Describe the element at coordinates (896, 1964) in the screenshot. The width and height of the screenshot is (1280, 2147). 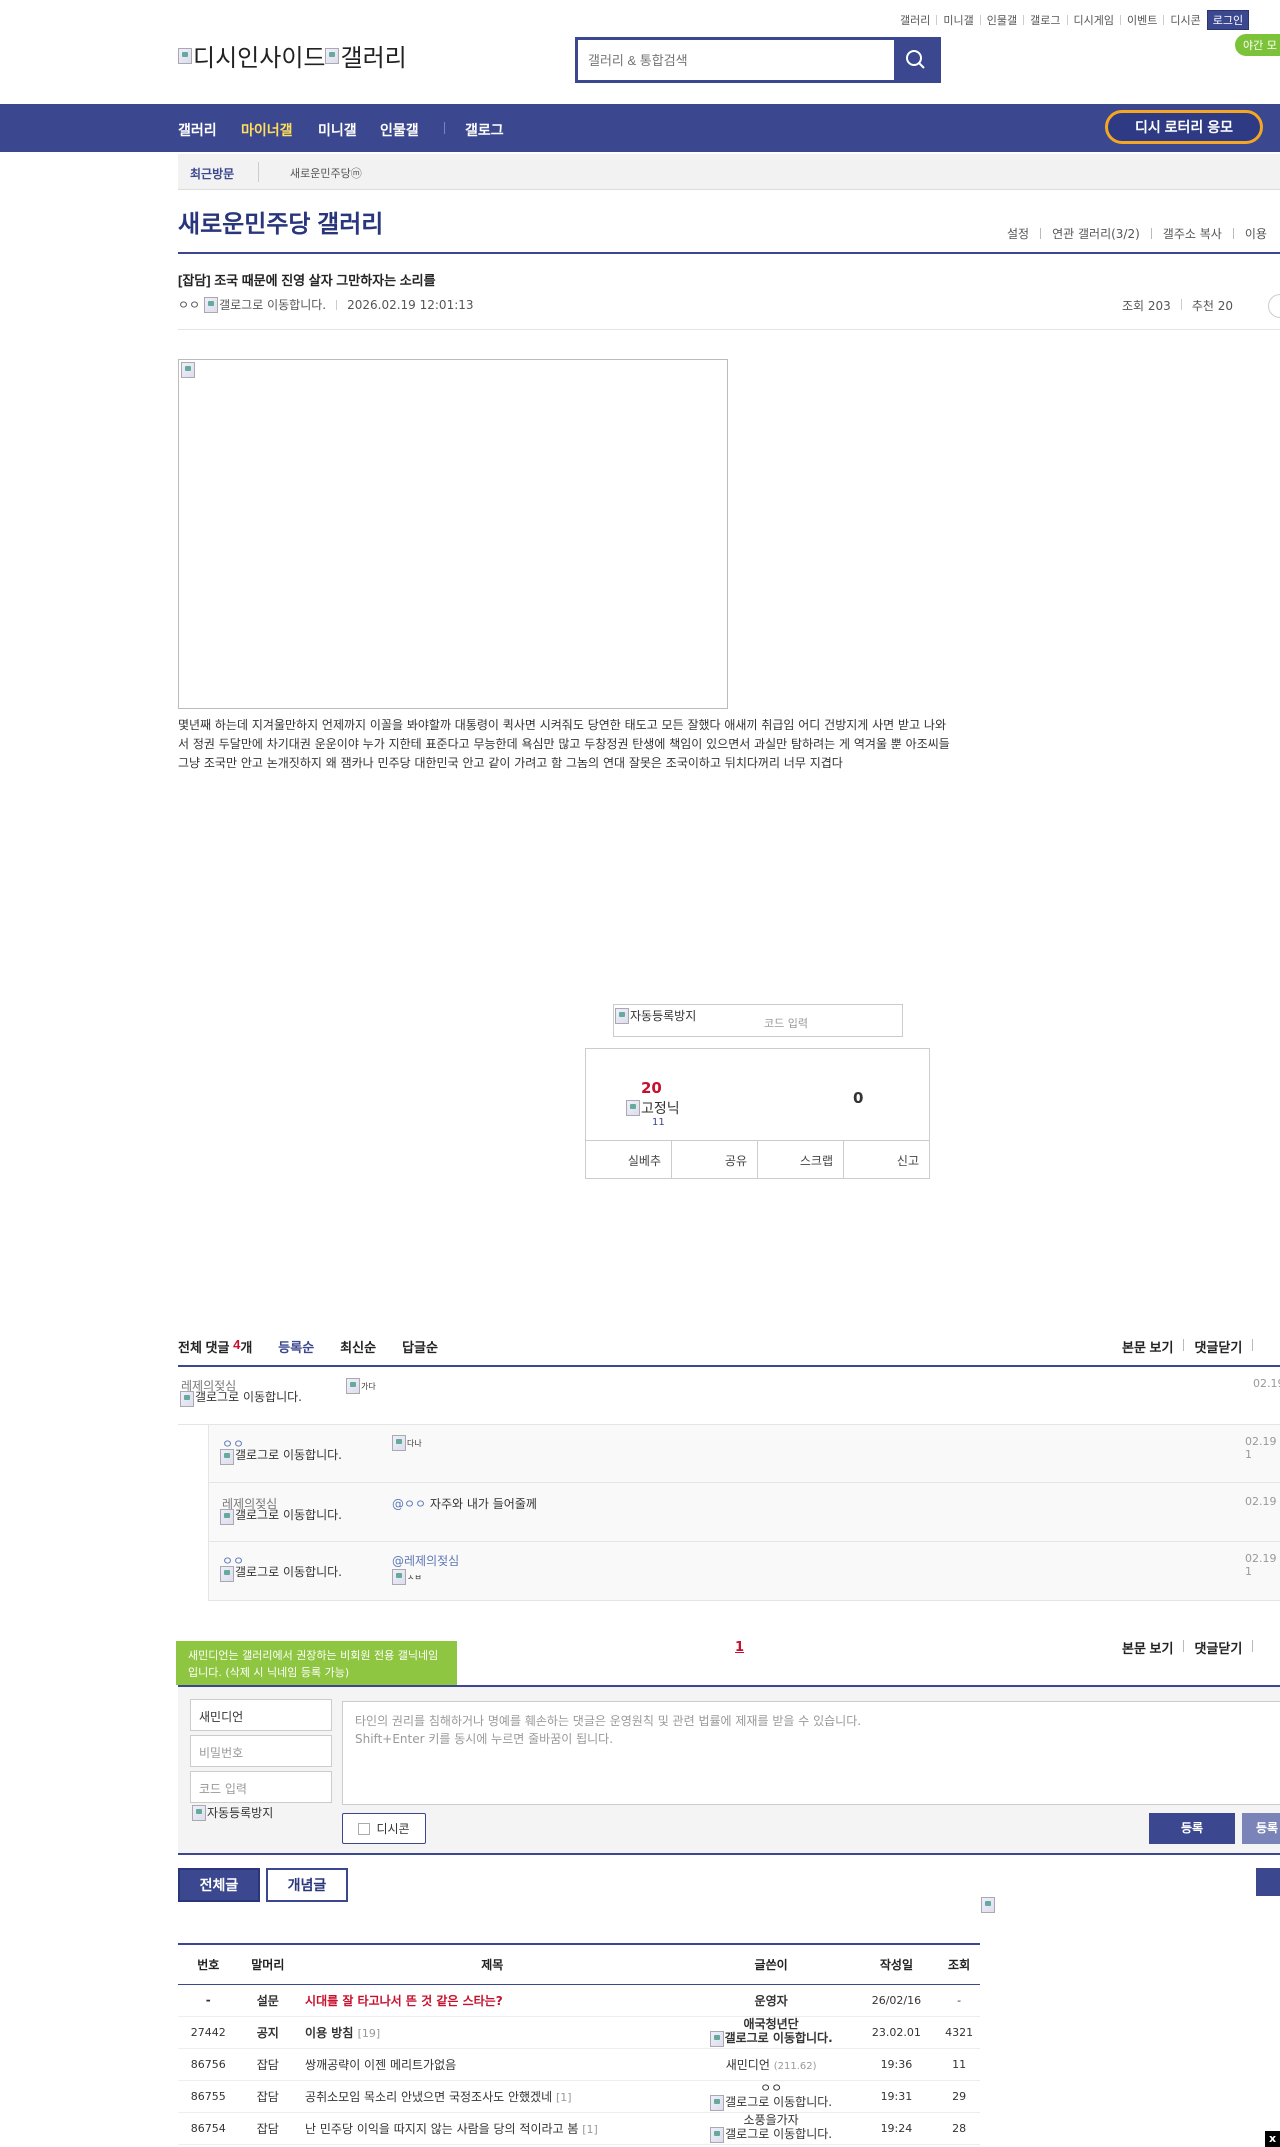
I see `col-date: 작성일` at that location.